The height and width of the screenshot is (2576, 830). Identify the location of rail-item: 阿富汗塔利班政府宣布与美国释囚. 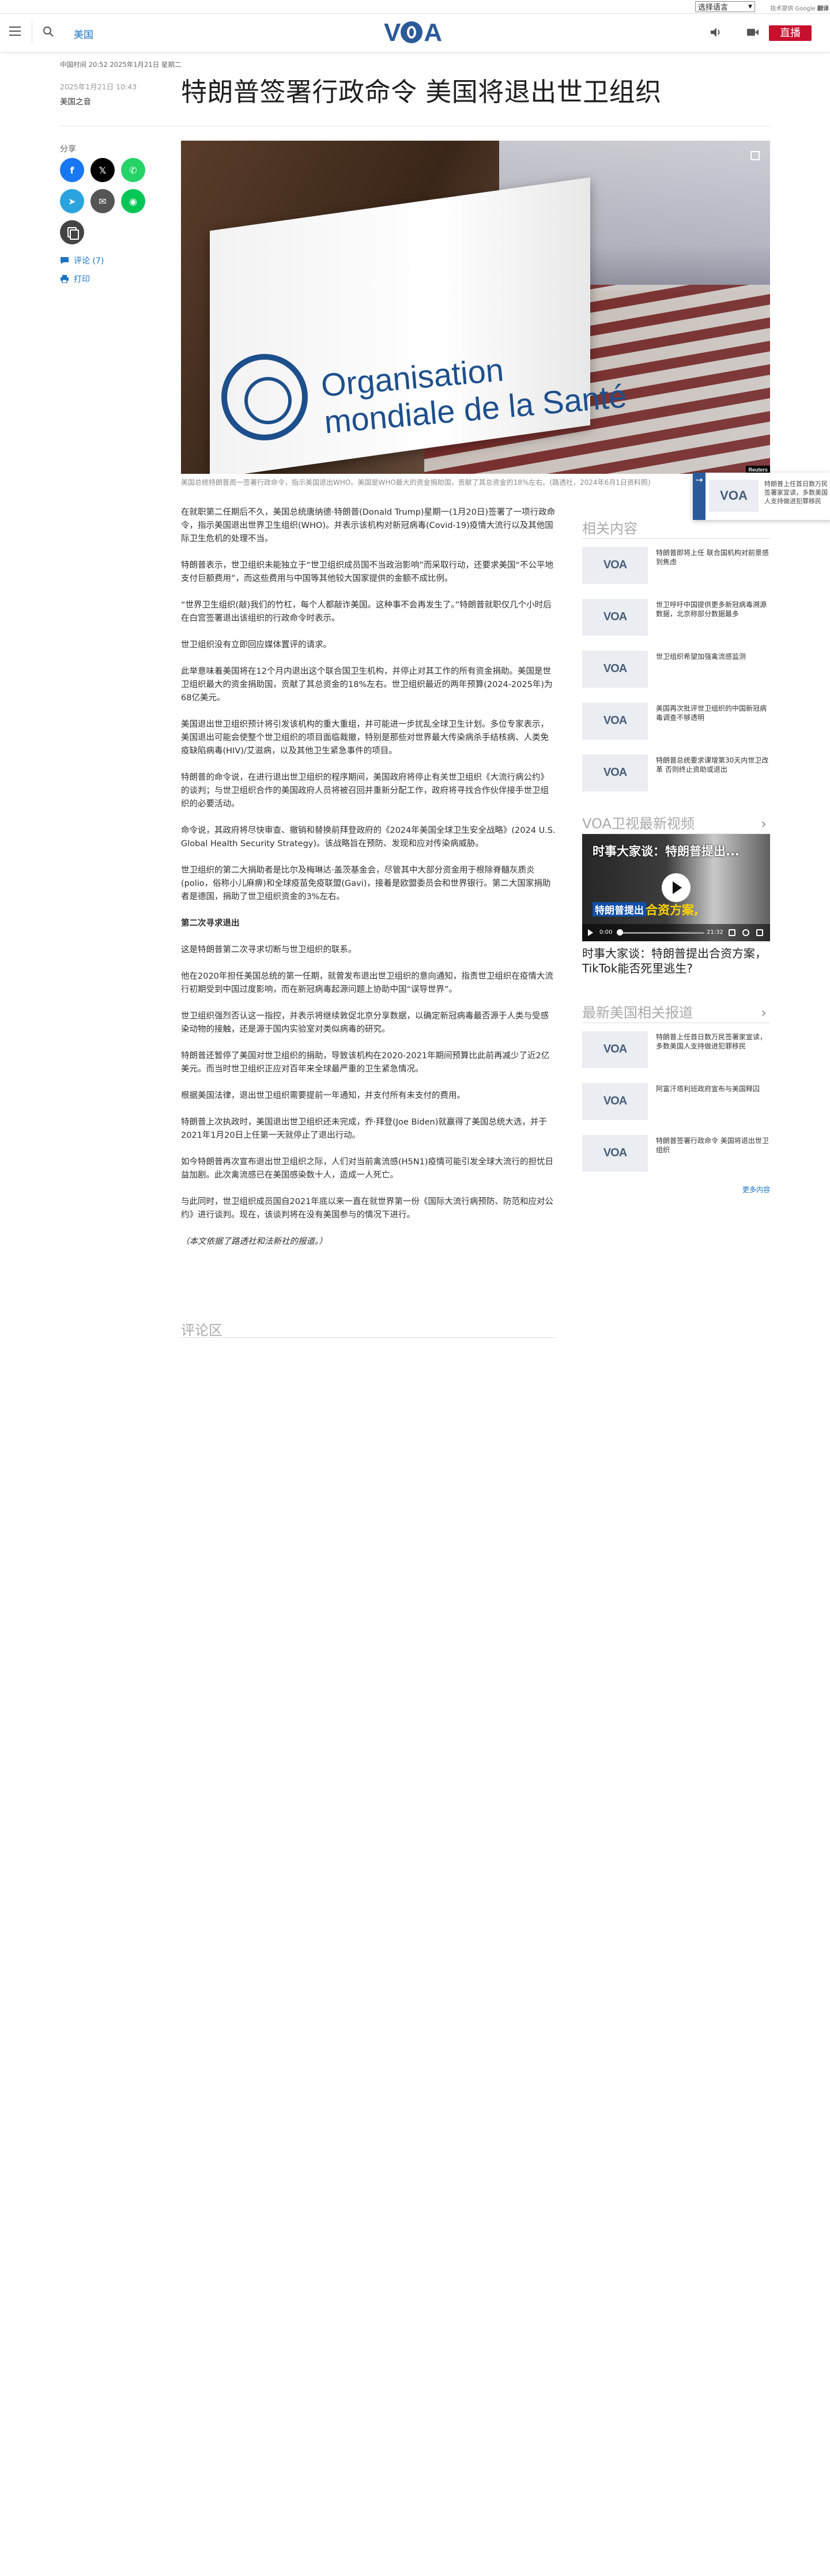
(676, 1104).